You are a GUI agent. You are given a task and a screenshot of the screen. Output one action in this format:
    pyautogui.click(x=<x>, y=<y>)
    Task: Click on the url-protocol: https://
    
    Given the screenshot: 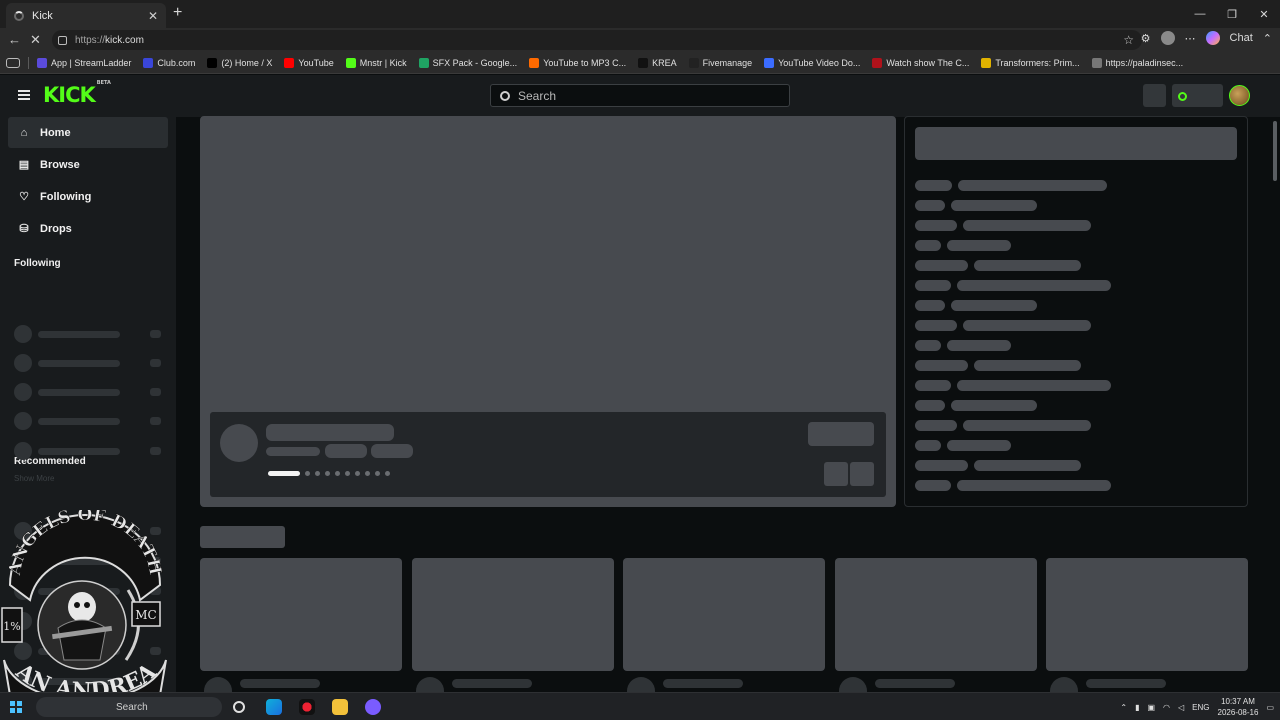 What is the action you would take?
    pyautogui.click(x=90, y=40)
    